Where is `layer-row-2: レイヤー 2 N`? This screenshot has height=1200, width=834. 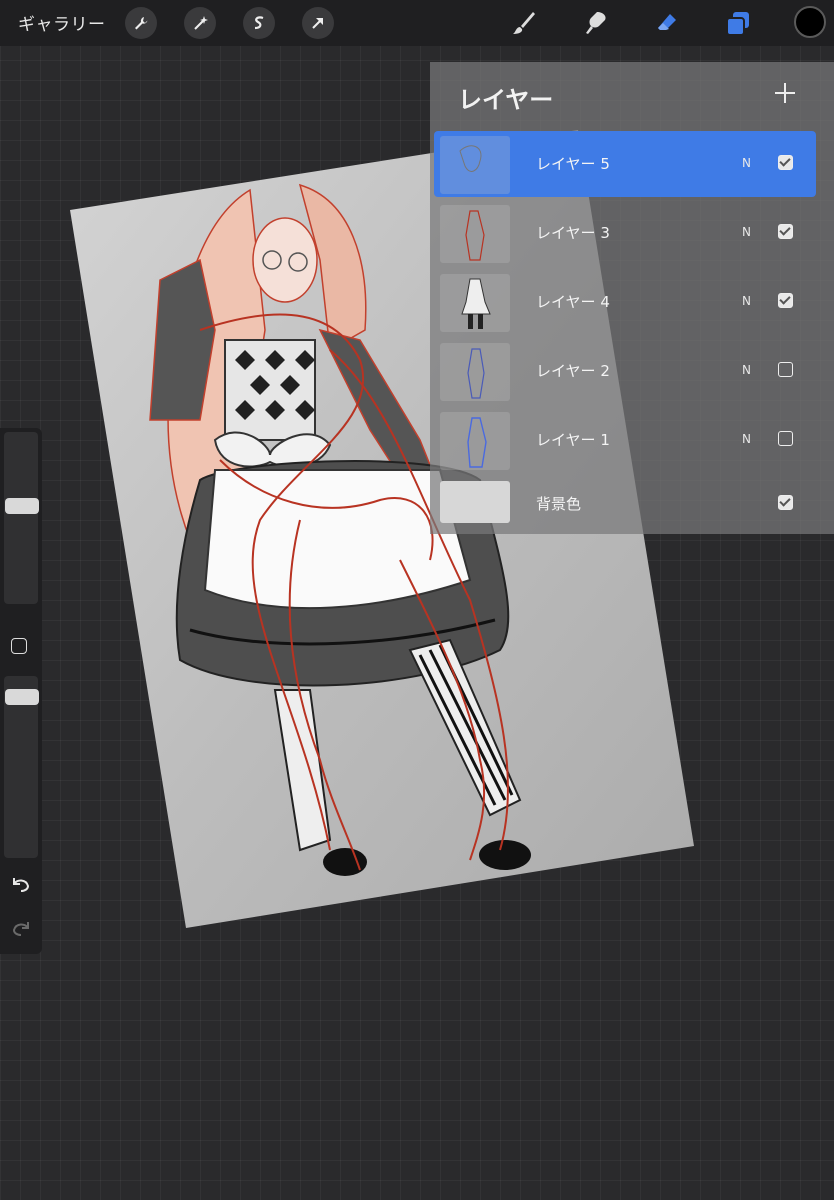
layer-row-2: レイヤー 2 N is located at coordinates (625, 371).